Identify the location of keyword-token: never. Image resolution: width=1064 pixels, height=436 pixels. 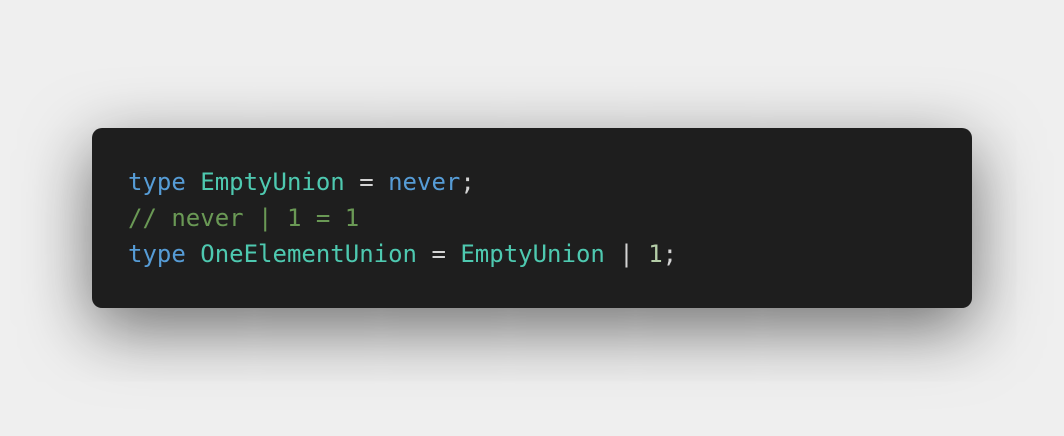
(424, 182).